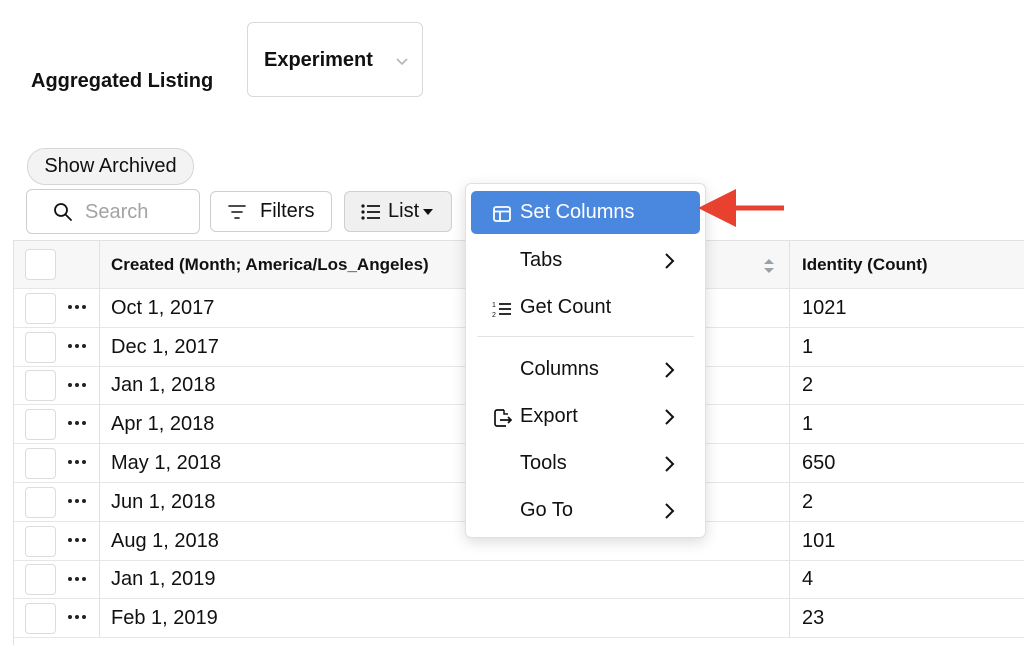 The image size is (1024, 645). Describe the element at coordinates (40, 264) in the screenshot. I see `select-all-checkbox` at that location.